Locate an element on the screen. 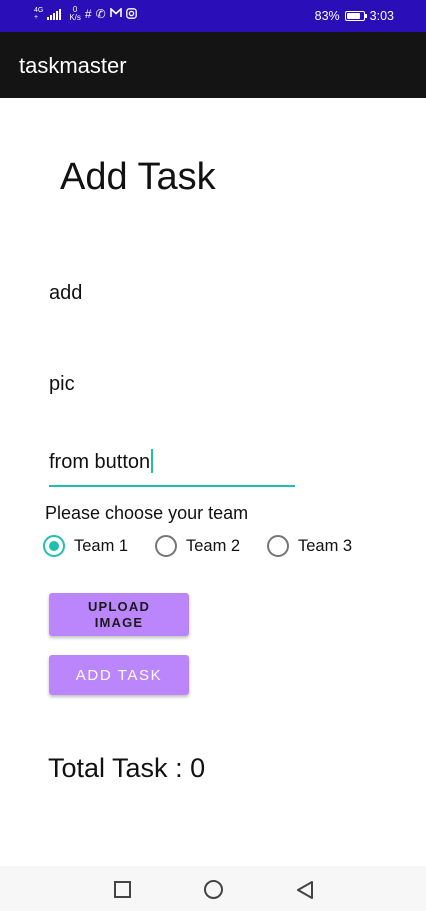 Image resolution: width=426 pixels, height=911 pixels. battery-percent: 83% is located at coordinates (327, 16).